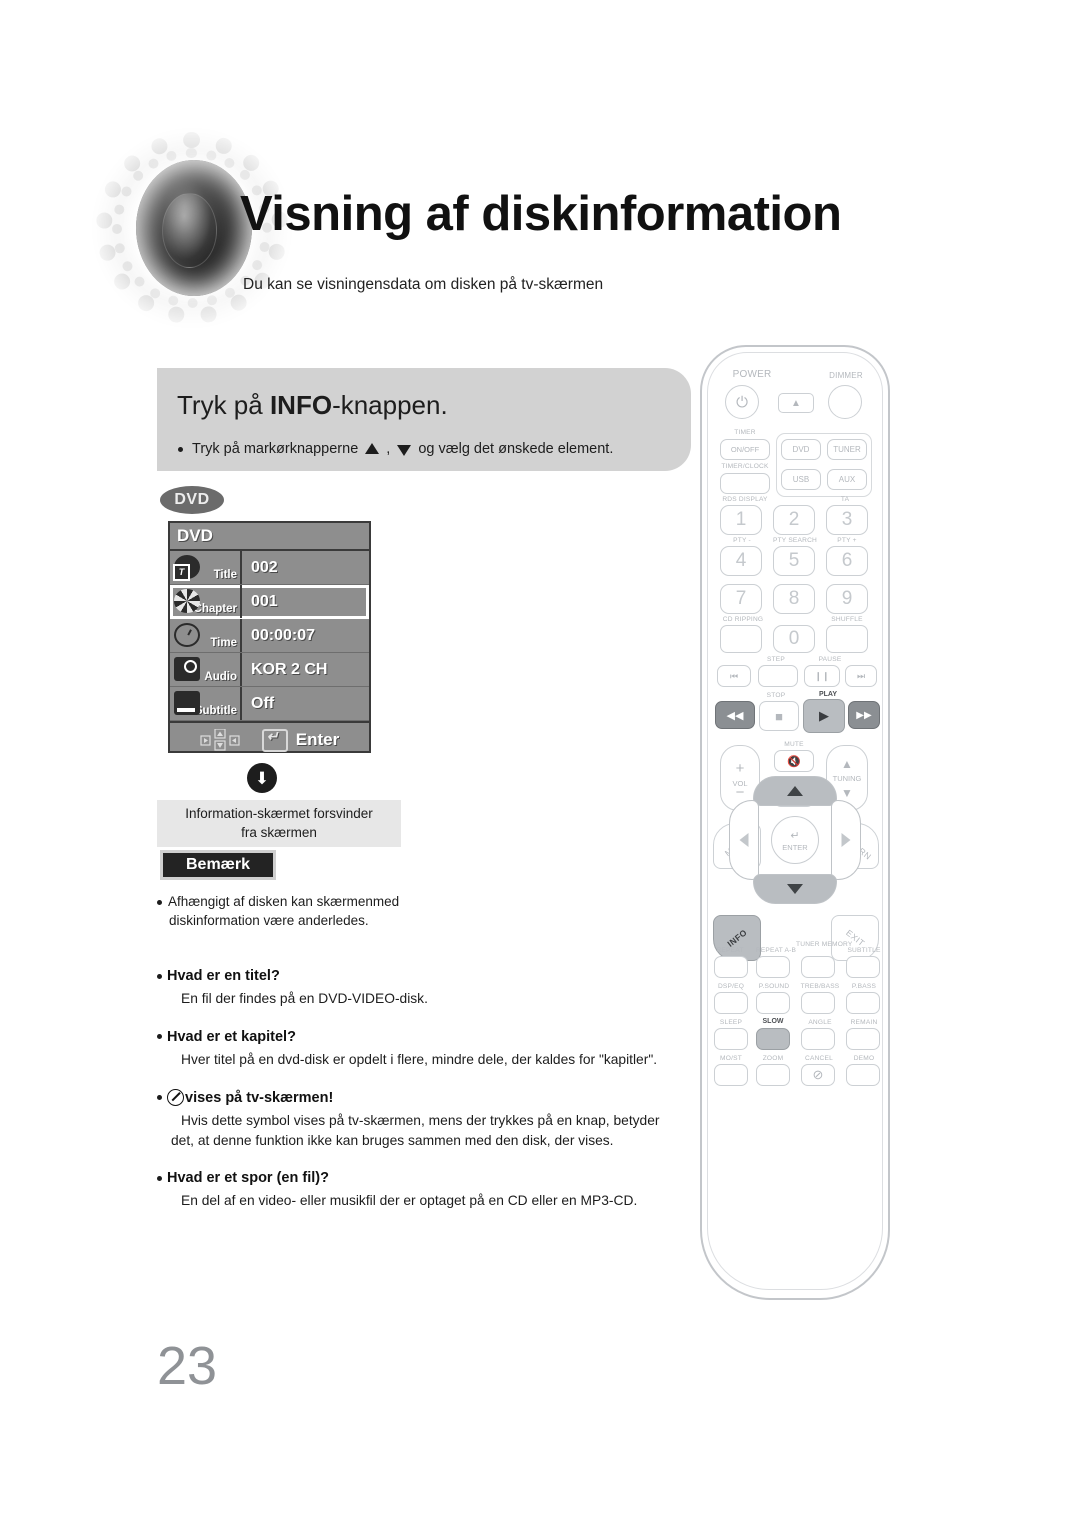  What do you see at coordinates (223, 976) in the screenshot?
I see `faq-question-text: Hvad er en titel?` at bounding box center [223, 976].